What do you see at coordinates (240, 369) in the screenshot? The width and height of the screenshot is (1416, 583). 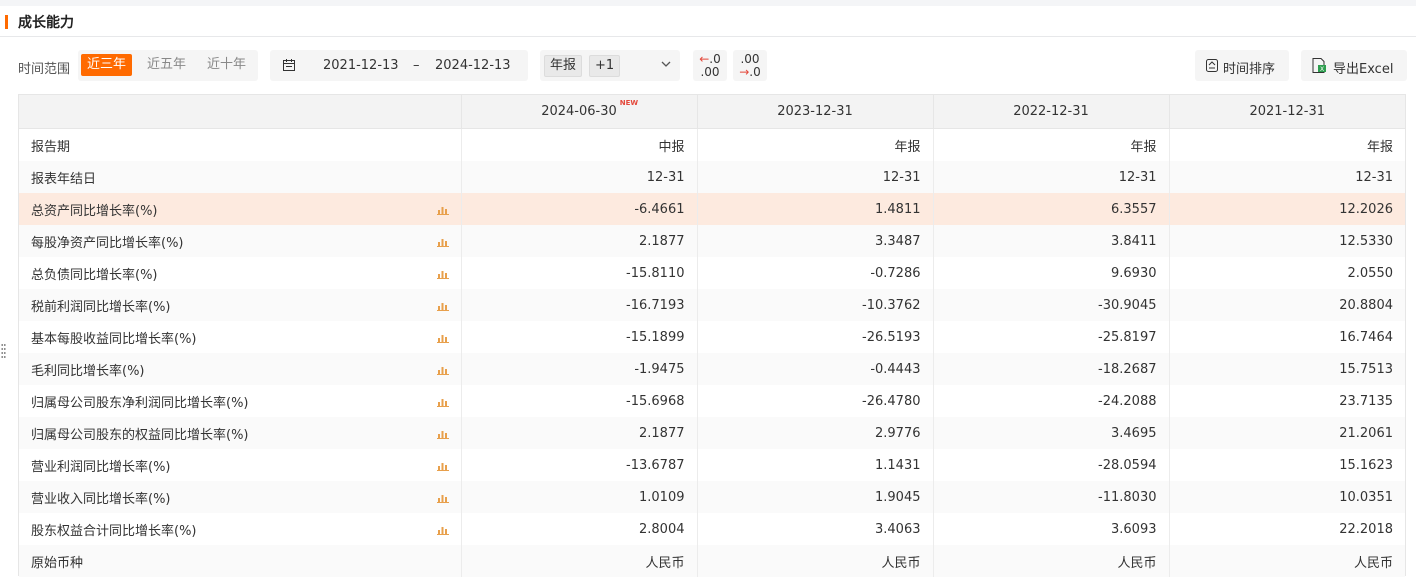 I see `row-label: 毛利同比增长率(%)` at bounding box center [240, 369].